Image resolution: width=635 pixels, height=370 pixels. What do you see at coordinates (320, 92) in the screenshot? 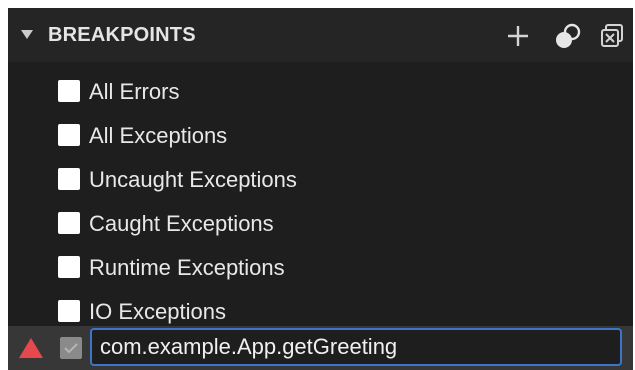
I see `breakpoint-item-all-errors: All Errors` at bounding box center [320, 92].